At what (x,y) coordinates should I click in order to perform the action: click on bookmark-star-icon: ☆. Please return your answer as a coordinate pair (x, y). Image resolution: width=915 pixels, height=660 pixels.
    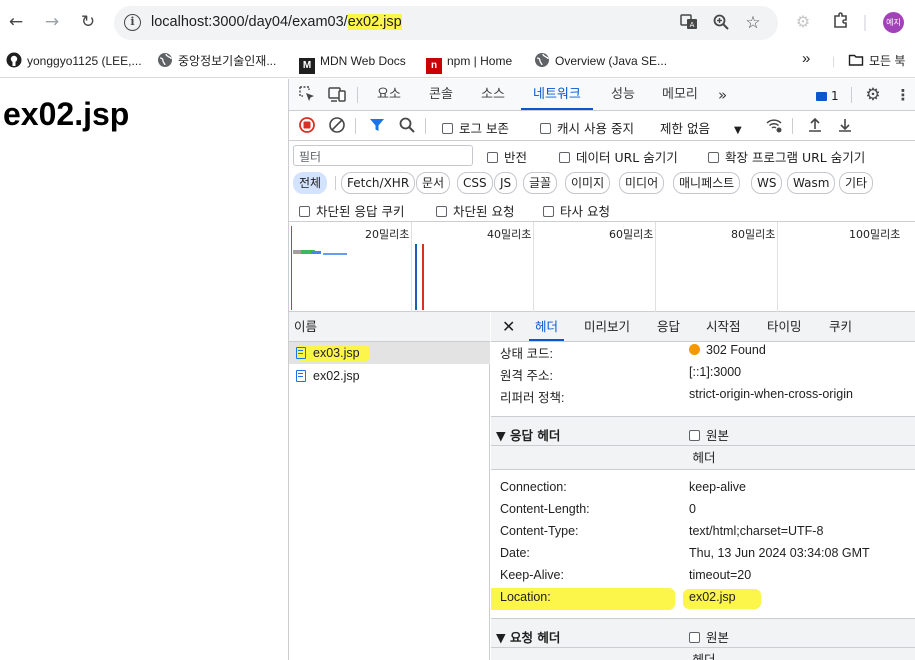
    Looking at the image, I should click on (753, 23).